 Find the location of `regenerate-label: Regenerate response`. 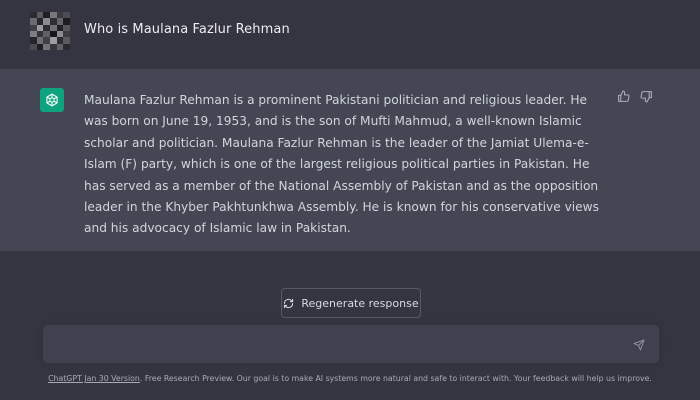

regenerate-label: Regenerate response is located at coordinates (360, 303).